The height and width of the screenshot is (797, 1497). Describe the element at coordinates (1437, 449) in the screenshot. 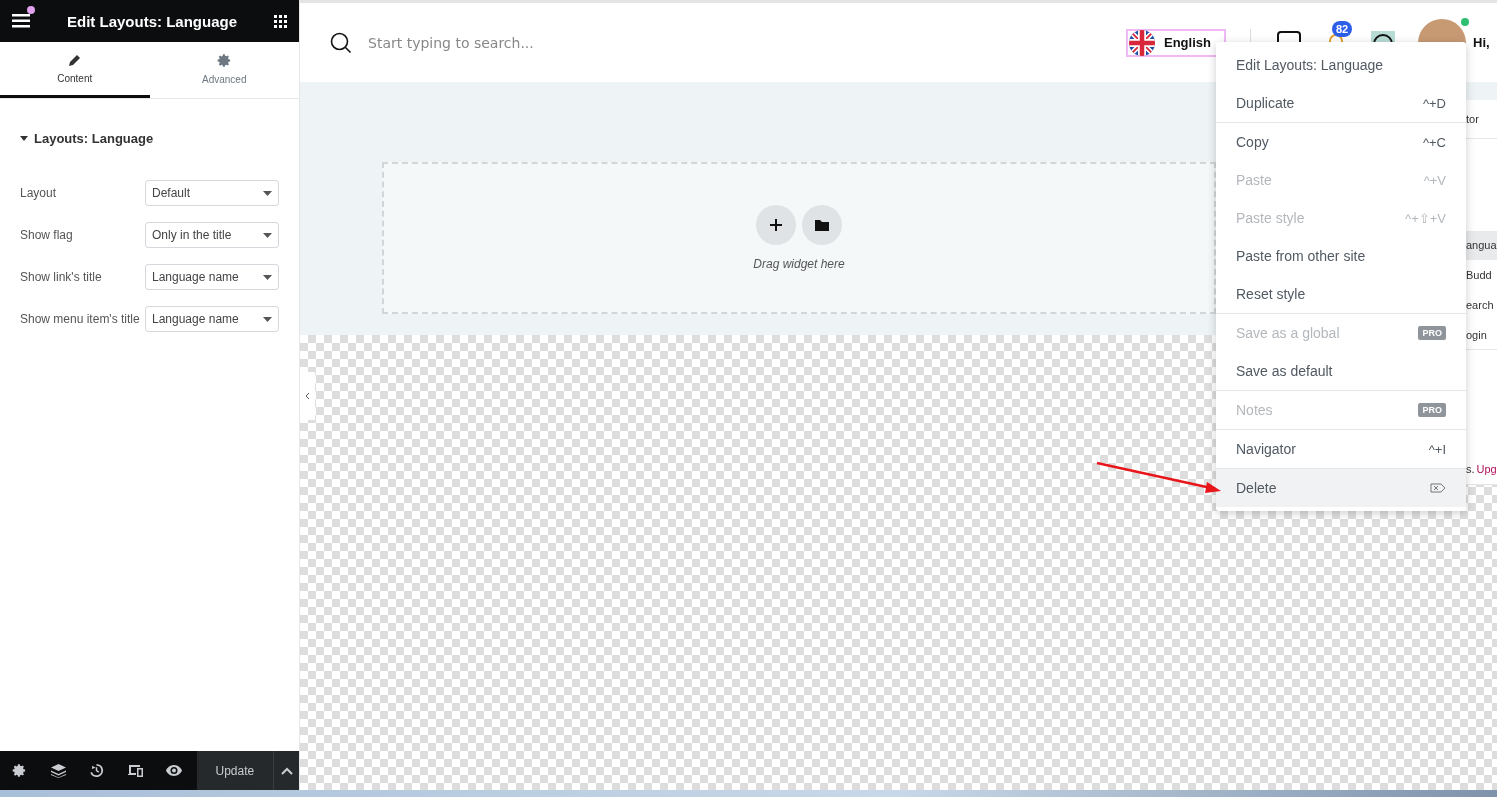

I see `shortcut-text: ^+I` at that location.